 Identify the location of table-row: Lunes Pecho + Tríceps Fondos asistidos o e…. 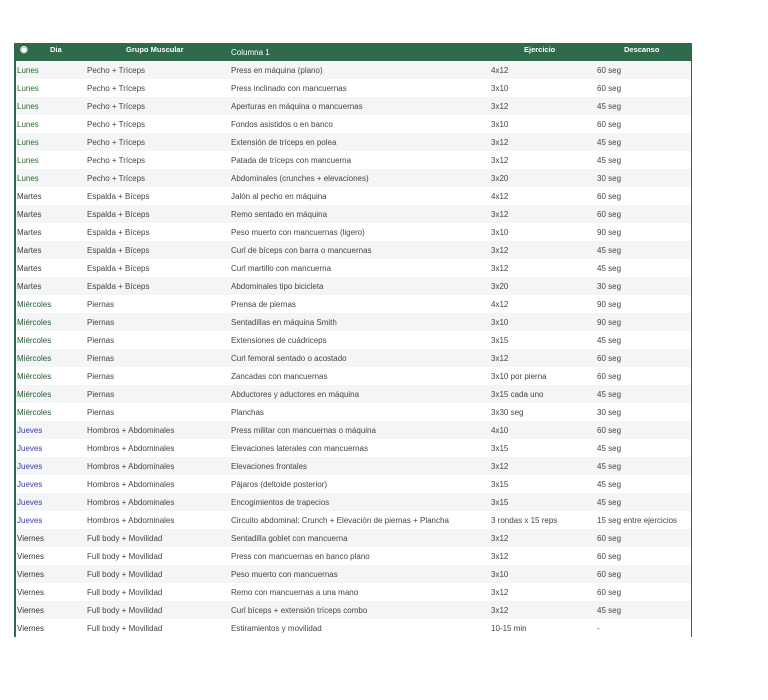
(353, 124).